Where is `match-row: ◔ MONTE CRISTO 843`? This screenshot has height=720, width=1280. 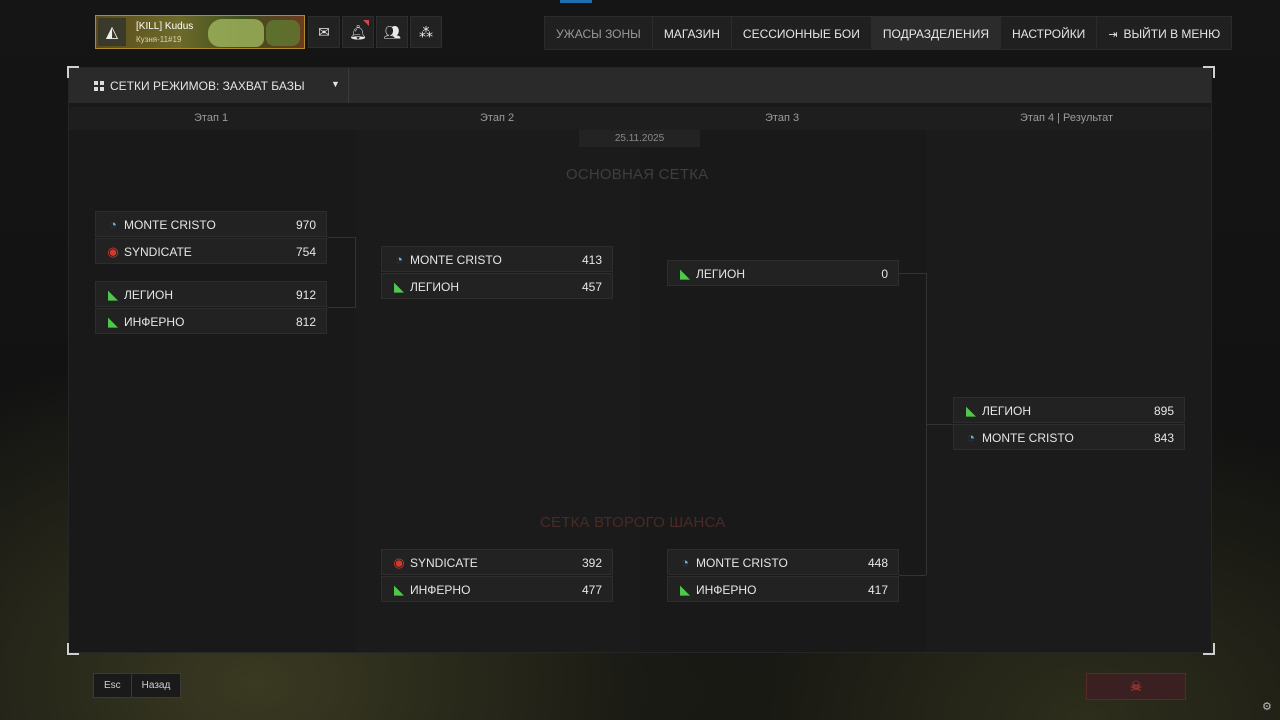 match-row: ◔ MONTE CRISTO 843 is located at coordinates (1069, 437).